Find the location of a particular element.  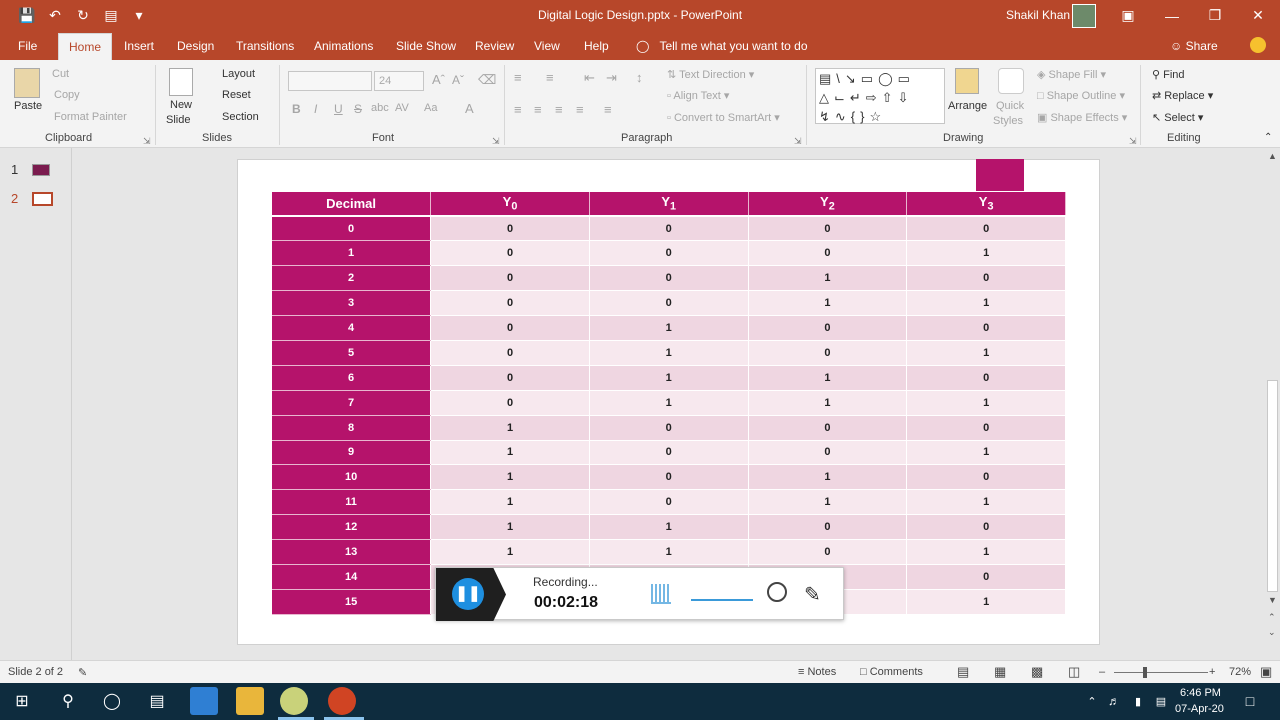

webcam-icon is located at coordinates (777, 592).